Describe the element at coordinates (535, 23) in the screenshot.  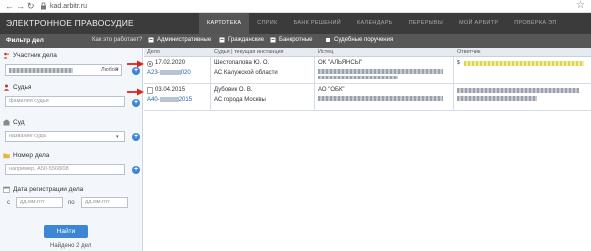
I see `tab-check-signature: ПРОВЕРКА ЭП` at that location.